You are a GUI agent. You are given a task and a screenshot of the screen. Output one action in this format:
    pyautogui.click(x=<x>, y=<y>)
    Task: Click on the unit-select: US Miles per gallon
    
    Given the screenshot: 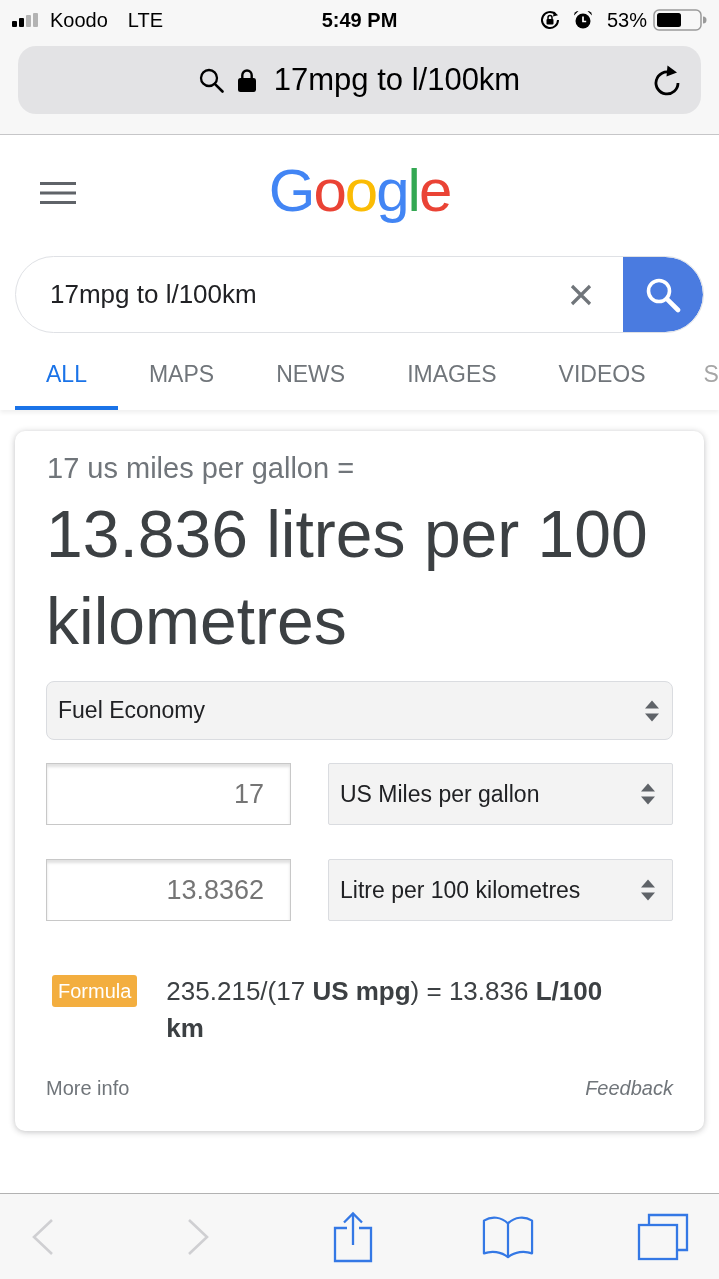 What is the action you would take?
    pyautogui.click(x=500, y=794)
    